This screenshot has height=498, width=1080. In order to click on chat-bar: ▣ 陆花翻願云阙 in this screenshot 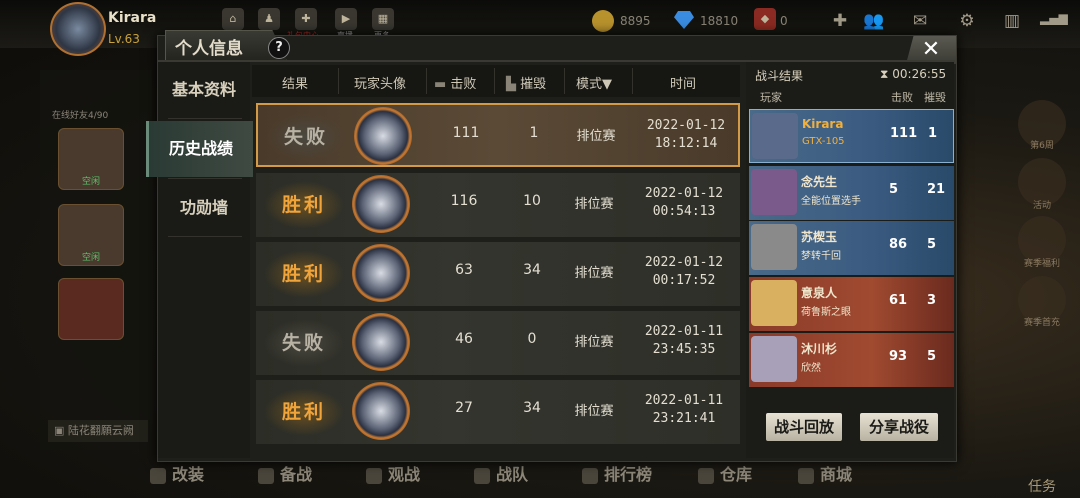, I will do `click(98, 431)`.